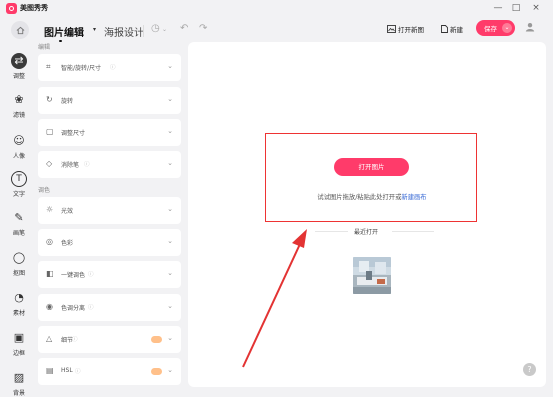 The image size is (553, 397). I want to click on tab-poster-design: 海报设计, so click(124, 31).